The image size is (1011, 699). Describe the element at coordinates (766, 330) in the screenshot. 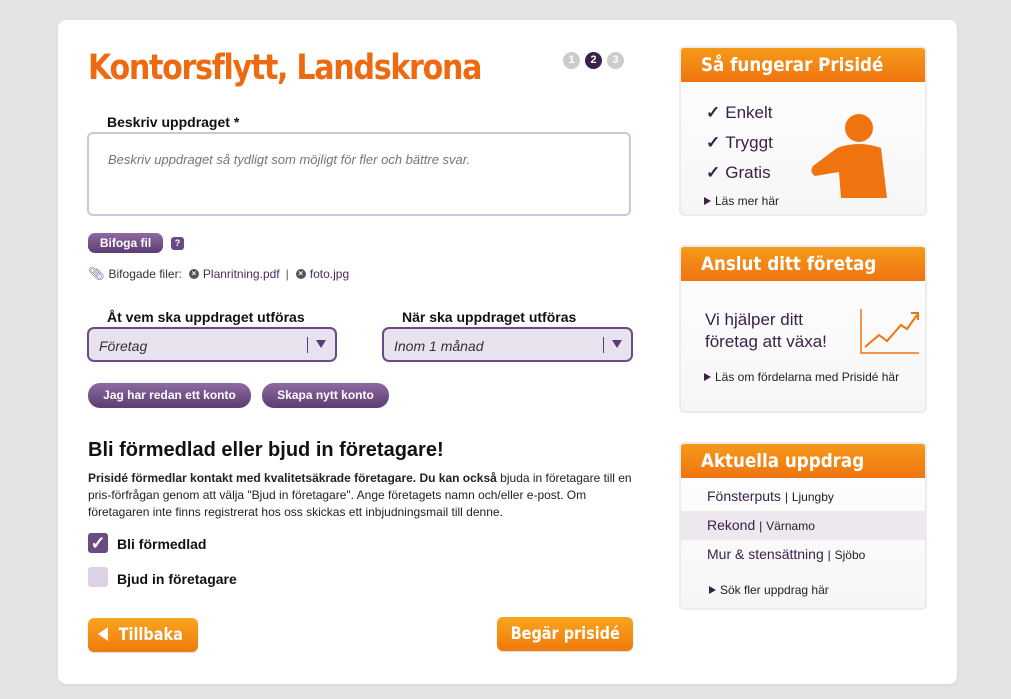

I see `join-text: Vi hjälper ditt företag att växa!` at that location.